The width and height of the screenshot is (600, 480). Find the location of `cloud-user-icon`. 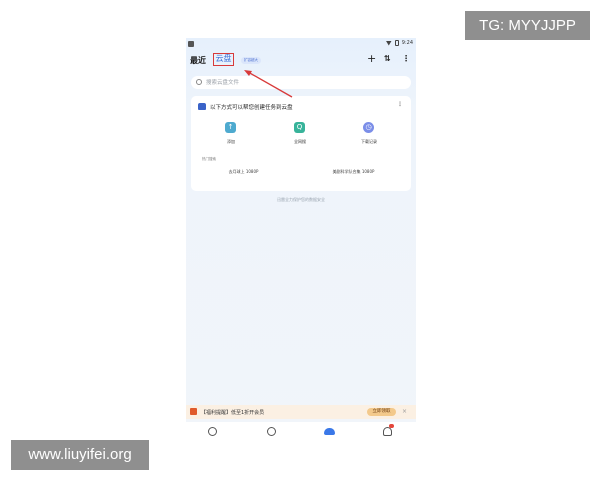

cloud-user-icon is located at coordinates (202, 106).